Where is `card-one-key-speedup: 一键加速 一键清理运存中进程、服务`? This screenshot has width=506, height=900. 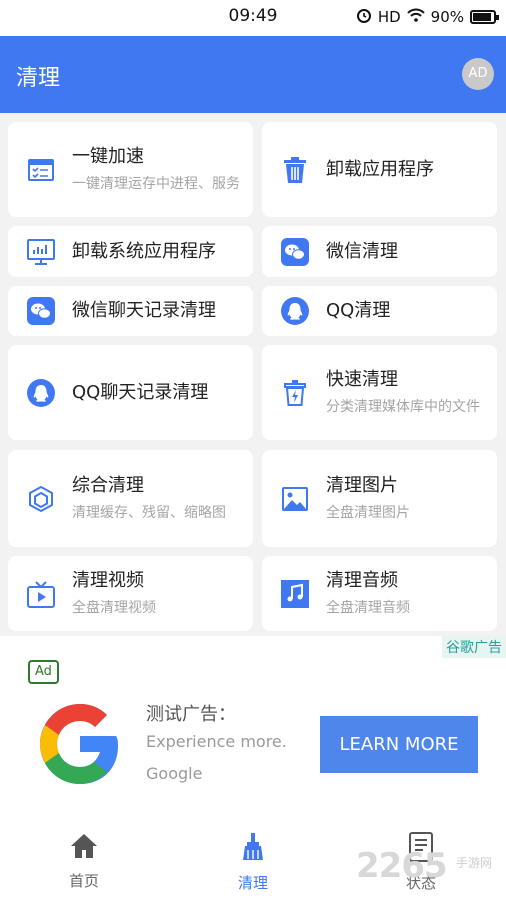
card-one-key-speedup: 一键加速 一键清理运存中进程、服务 is located at coordinates (130, 169).